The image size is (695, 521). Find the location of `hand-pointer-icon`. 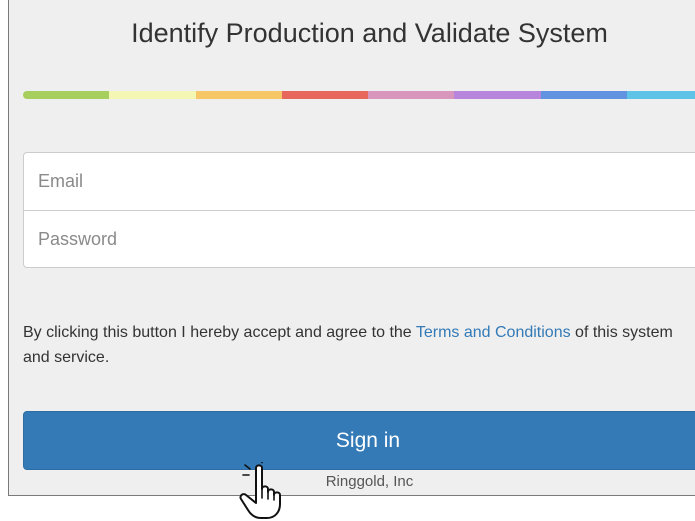

hand-pointer-icon is located at coordinates (260, 490).